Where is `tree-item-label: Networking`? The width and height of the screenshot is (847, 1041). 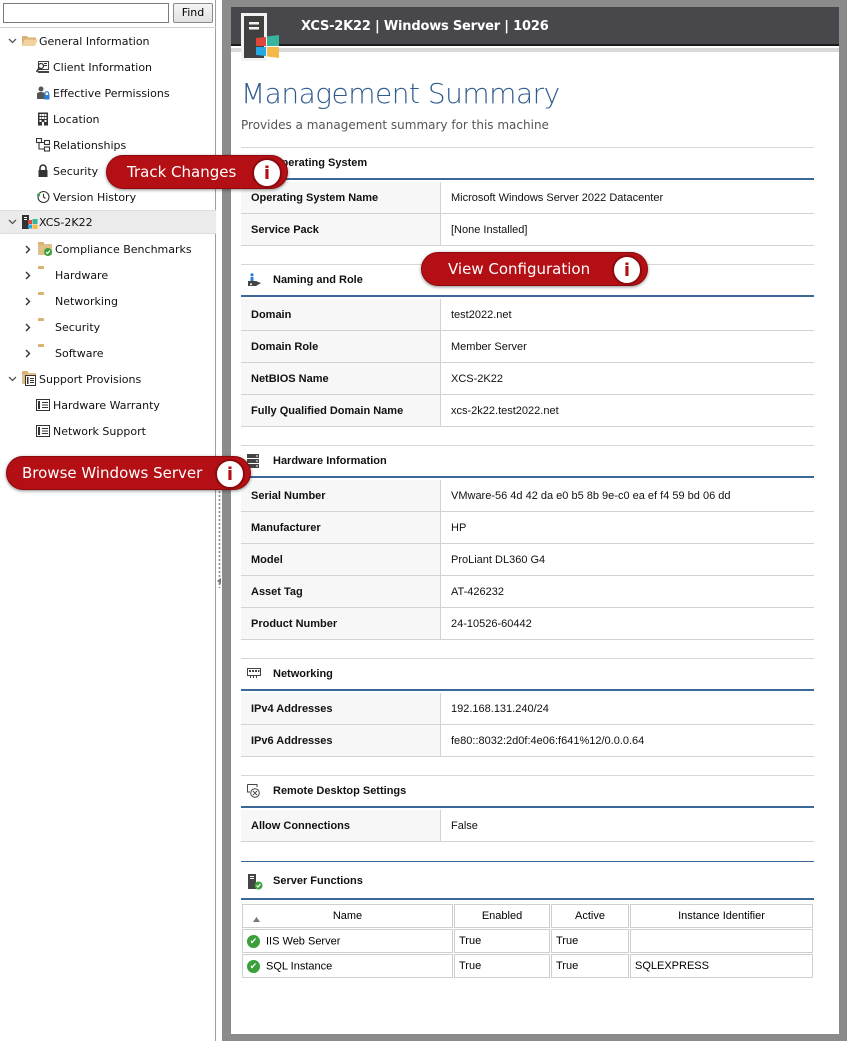 tree-item-label: Networking is located at coordinates (86, 301).